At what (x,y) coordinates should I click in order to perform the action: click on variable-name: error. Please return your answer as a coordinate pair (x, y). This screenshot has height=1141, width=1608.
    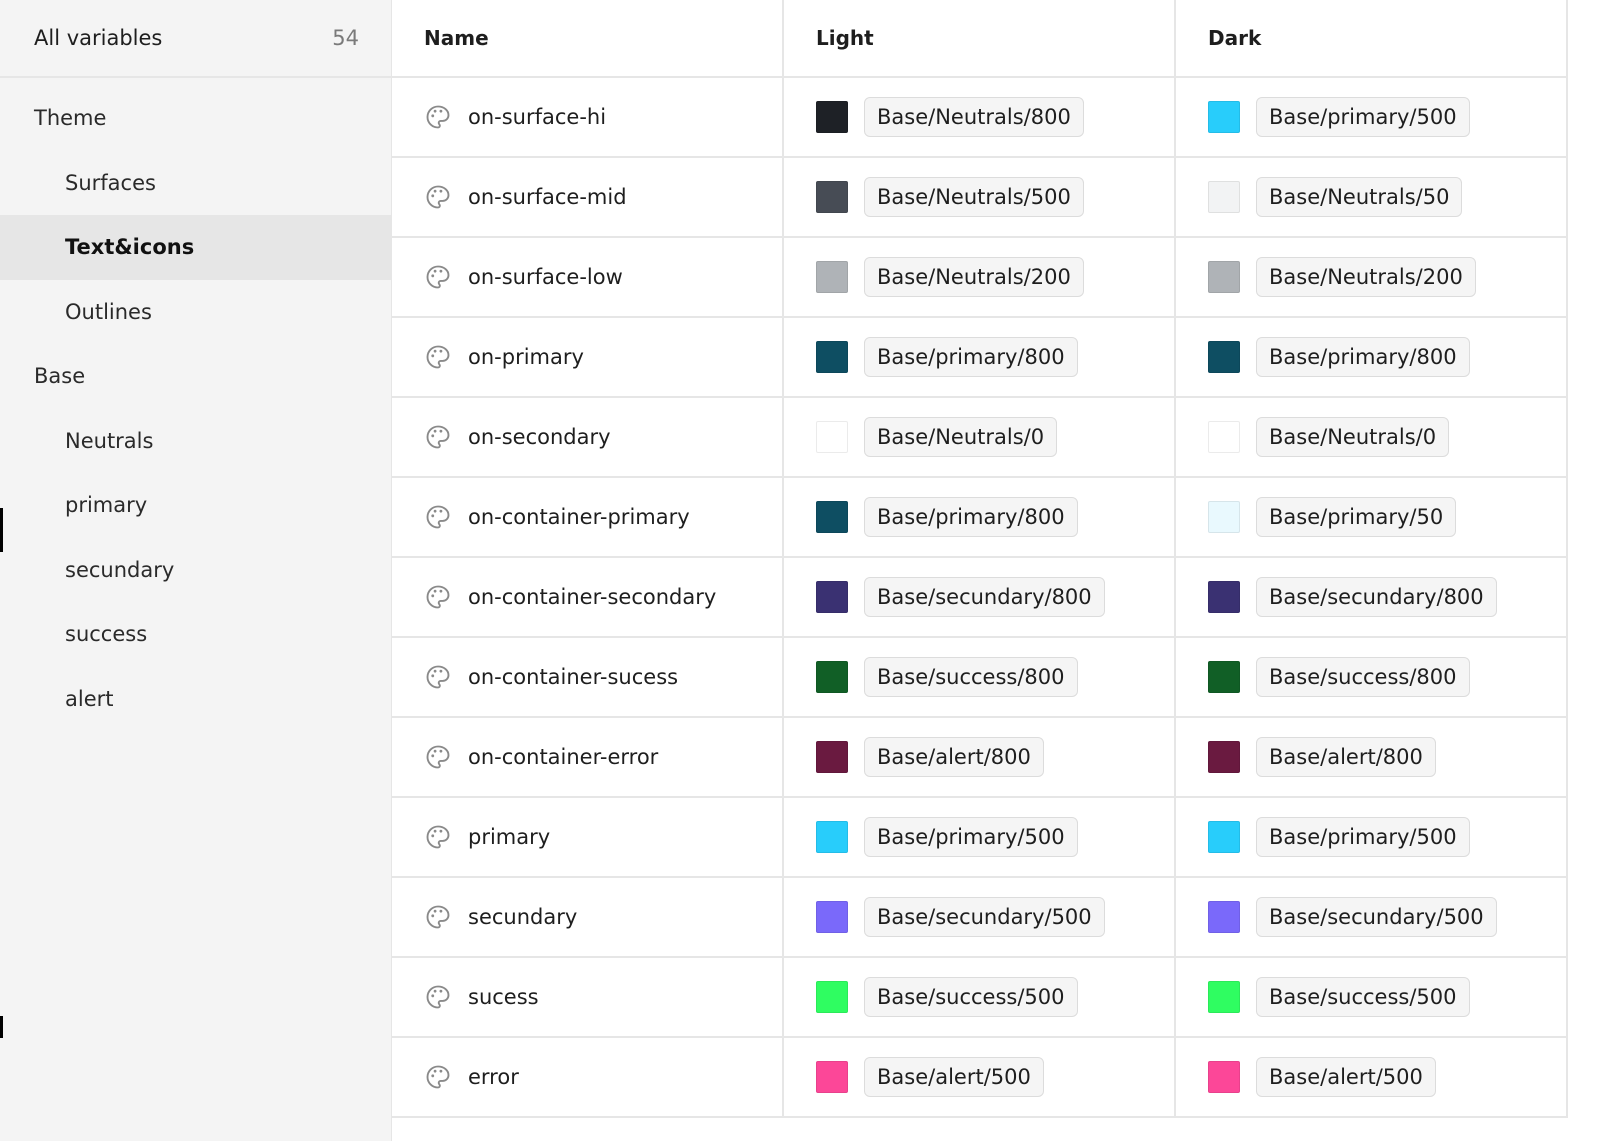
    Looking at the image, I should click on (493, 1077).